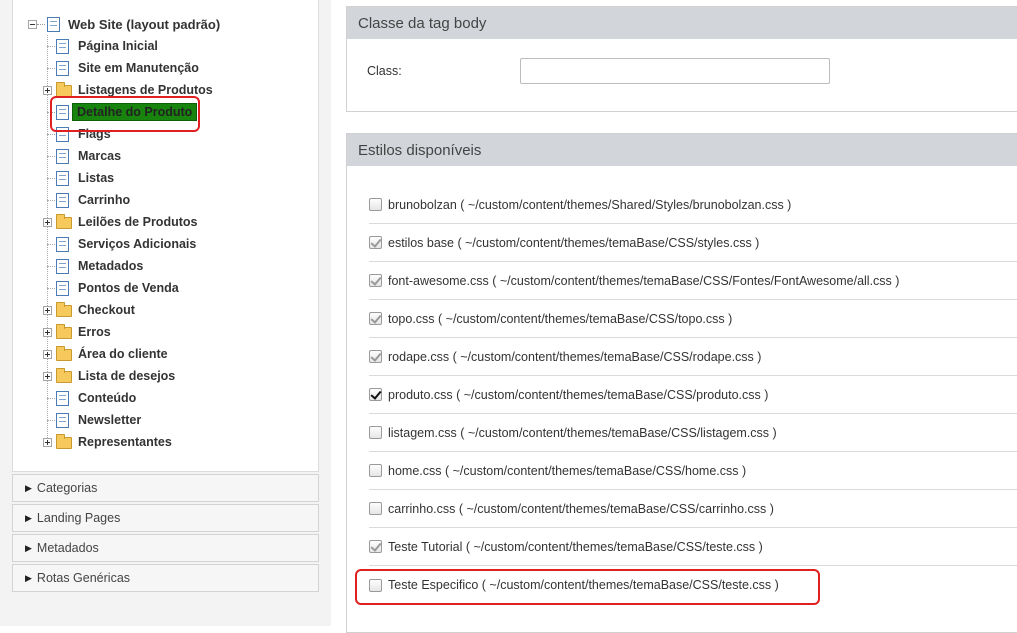  What do you see at coordinates (123, 354) in the screenshot?
I see `tree-item-label: Área do cliente` at bounding box center [123, 354].